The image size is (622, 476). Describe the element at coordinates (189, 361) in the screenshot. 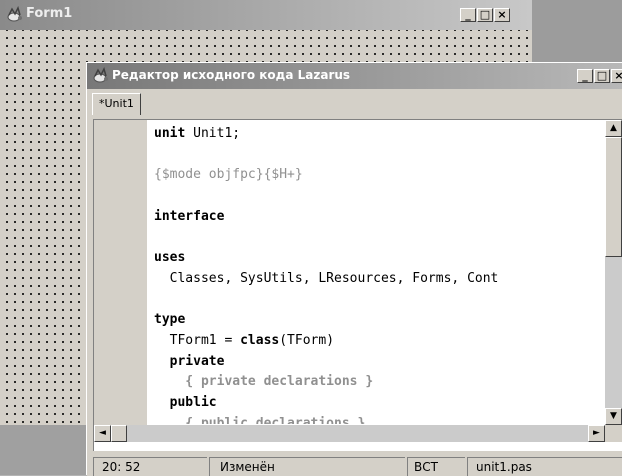

I see `code-keyword: private` at that location.